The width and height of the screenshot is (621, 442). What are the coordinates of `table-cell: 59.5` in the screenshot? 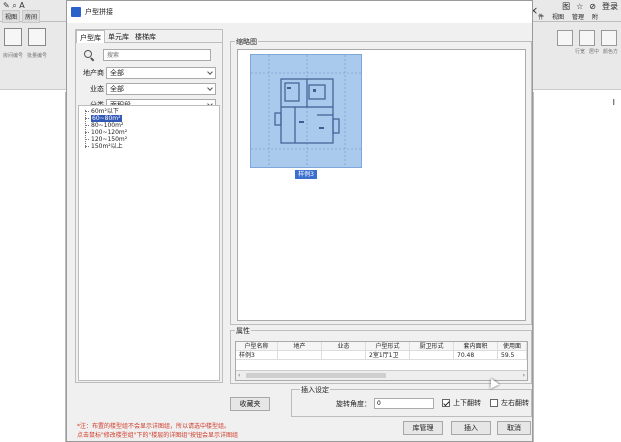 It's located at (512, 355).